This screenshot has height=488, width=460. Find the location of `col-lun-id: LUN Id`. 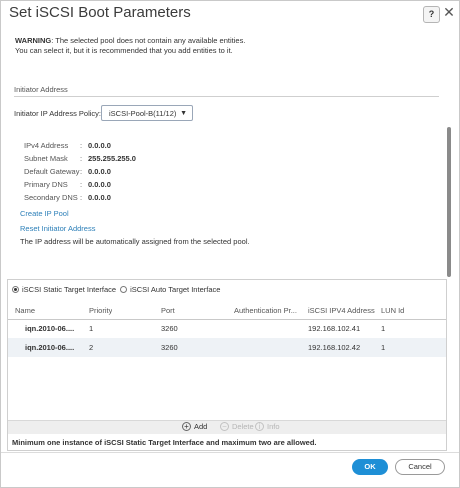

col-lun-id: LUN Id is located at coordinates (392, 310).